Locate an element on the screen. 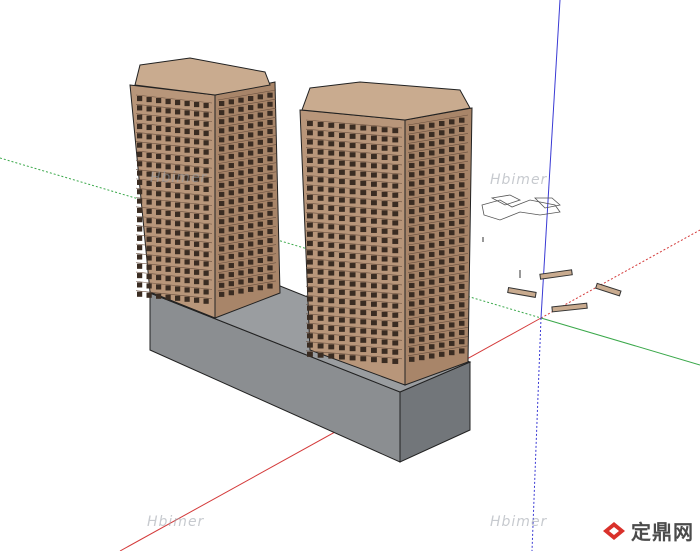  tower-right is located at coordinates (386, 233).